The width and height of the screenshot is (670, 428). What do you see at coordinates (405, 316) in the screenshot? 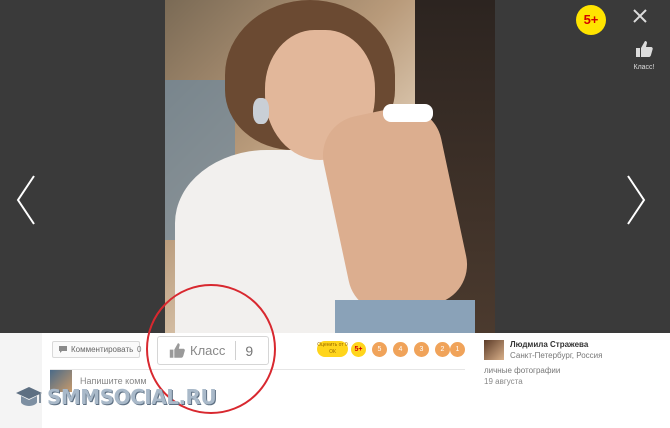
I see `photo-jeans` at bounding box center [405, 316].